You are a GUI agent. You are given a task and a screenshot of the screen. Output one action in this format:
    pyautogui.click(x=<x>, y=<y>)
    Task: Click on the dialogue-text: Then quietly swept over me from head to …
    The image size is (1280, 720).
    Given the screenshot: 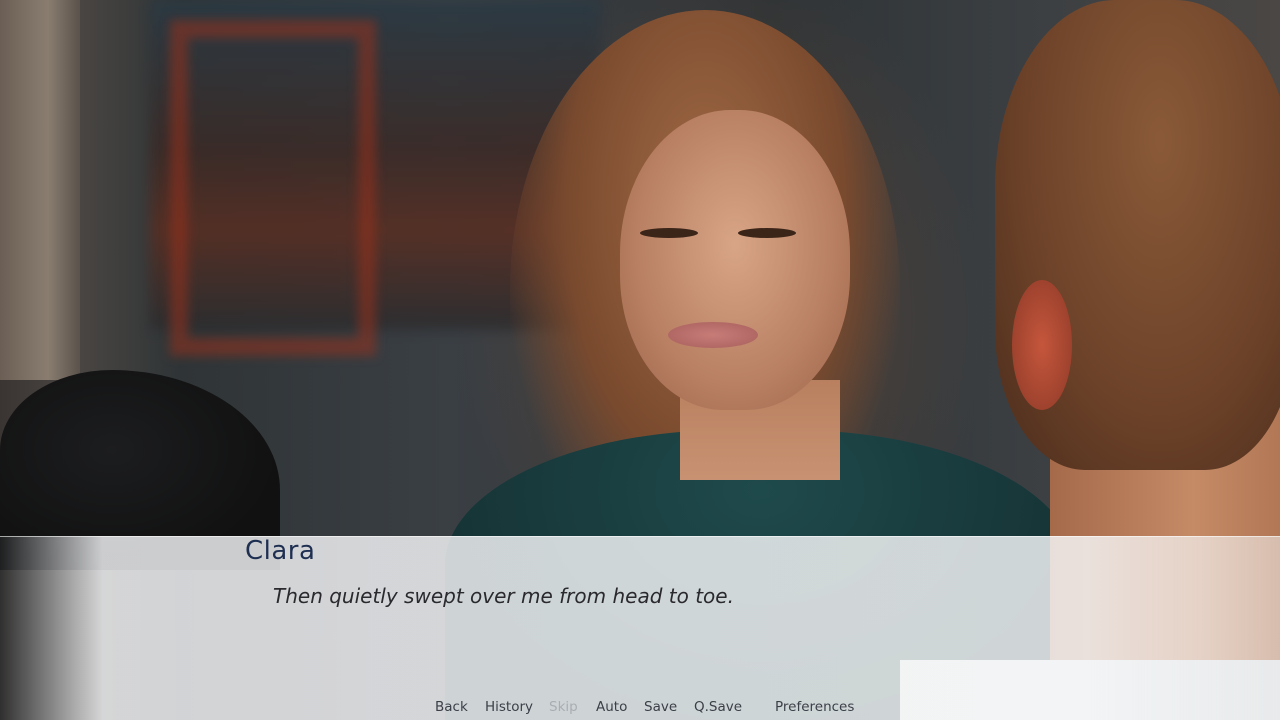 What is the action you would take?
    pyautogui.click(x=503, y=596)
    